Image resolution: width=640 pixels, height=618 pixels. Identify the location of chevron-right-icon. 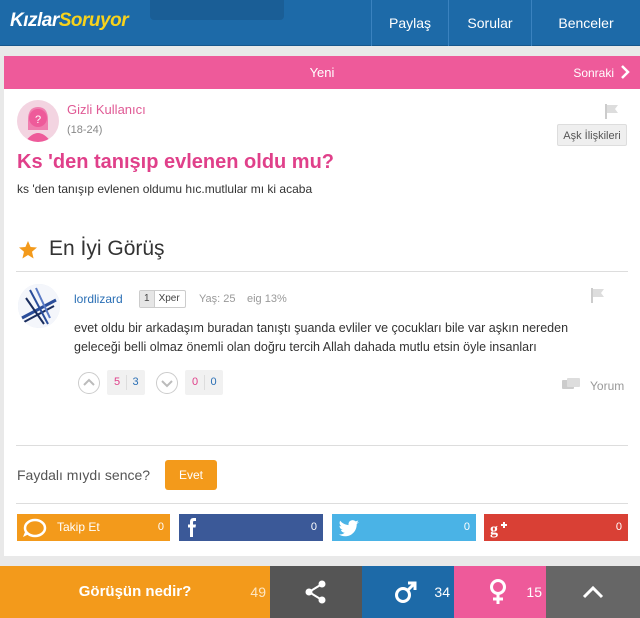
(625, 72).